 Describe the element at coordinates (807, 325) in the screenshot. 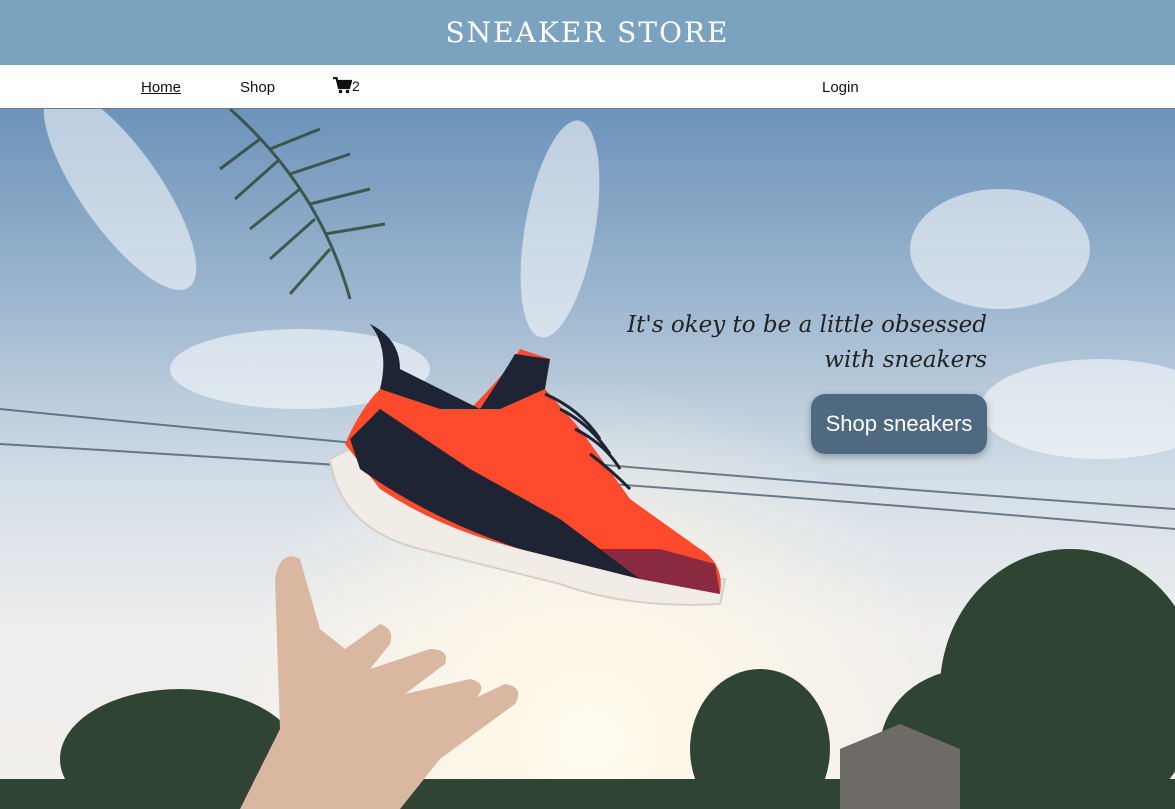

I see `hero-tagline-line1: It's okey to be a little obsessed` at that location.